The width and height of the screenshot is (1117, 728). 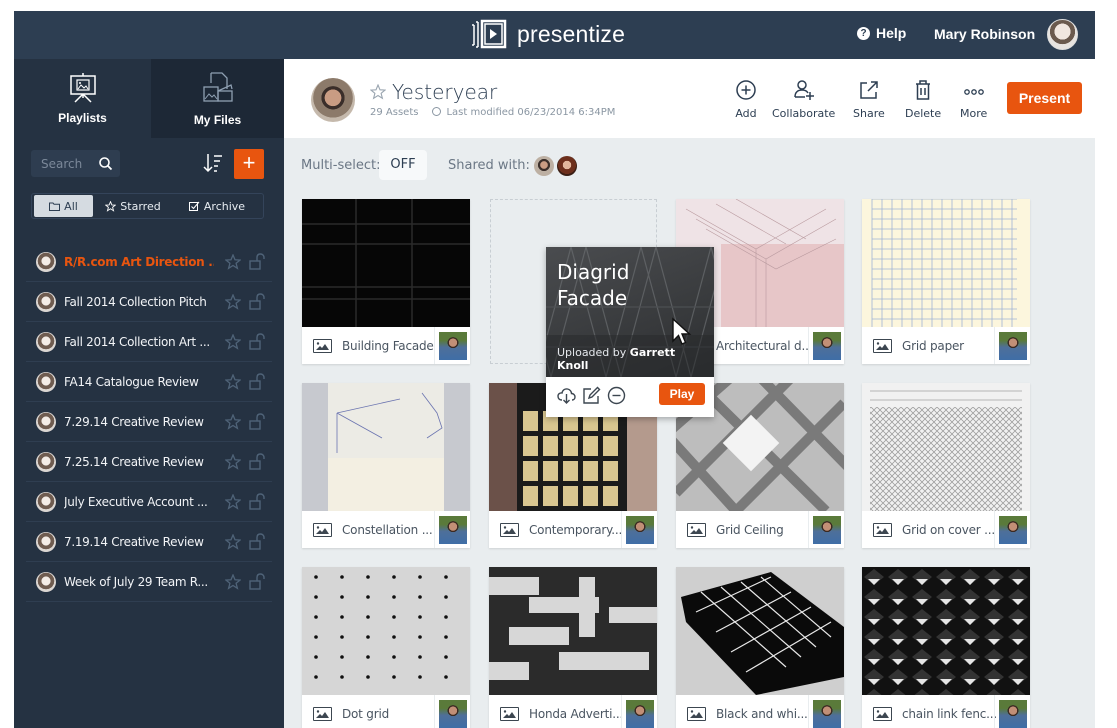 What do you see at coordinates (923, 90) in the screenshot?
I see `trash-icon` at bounding box center [923, 90].